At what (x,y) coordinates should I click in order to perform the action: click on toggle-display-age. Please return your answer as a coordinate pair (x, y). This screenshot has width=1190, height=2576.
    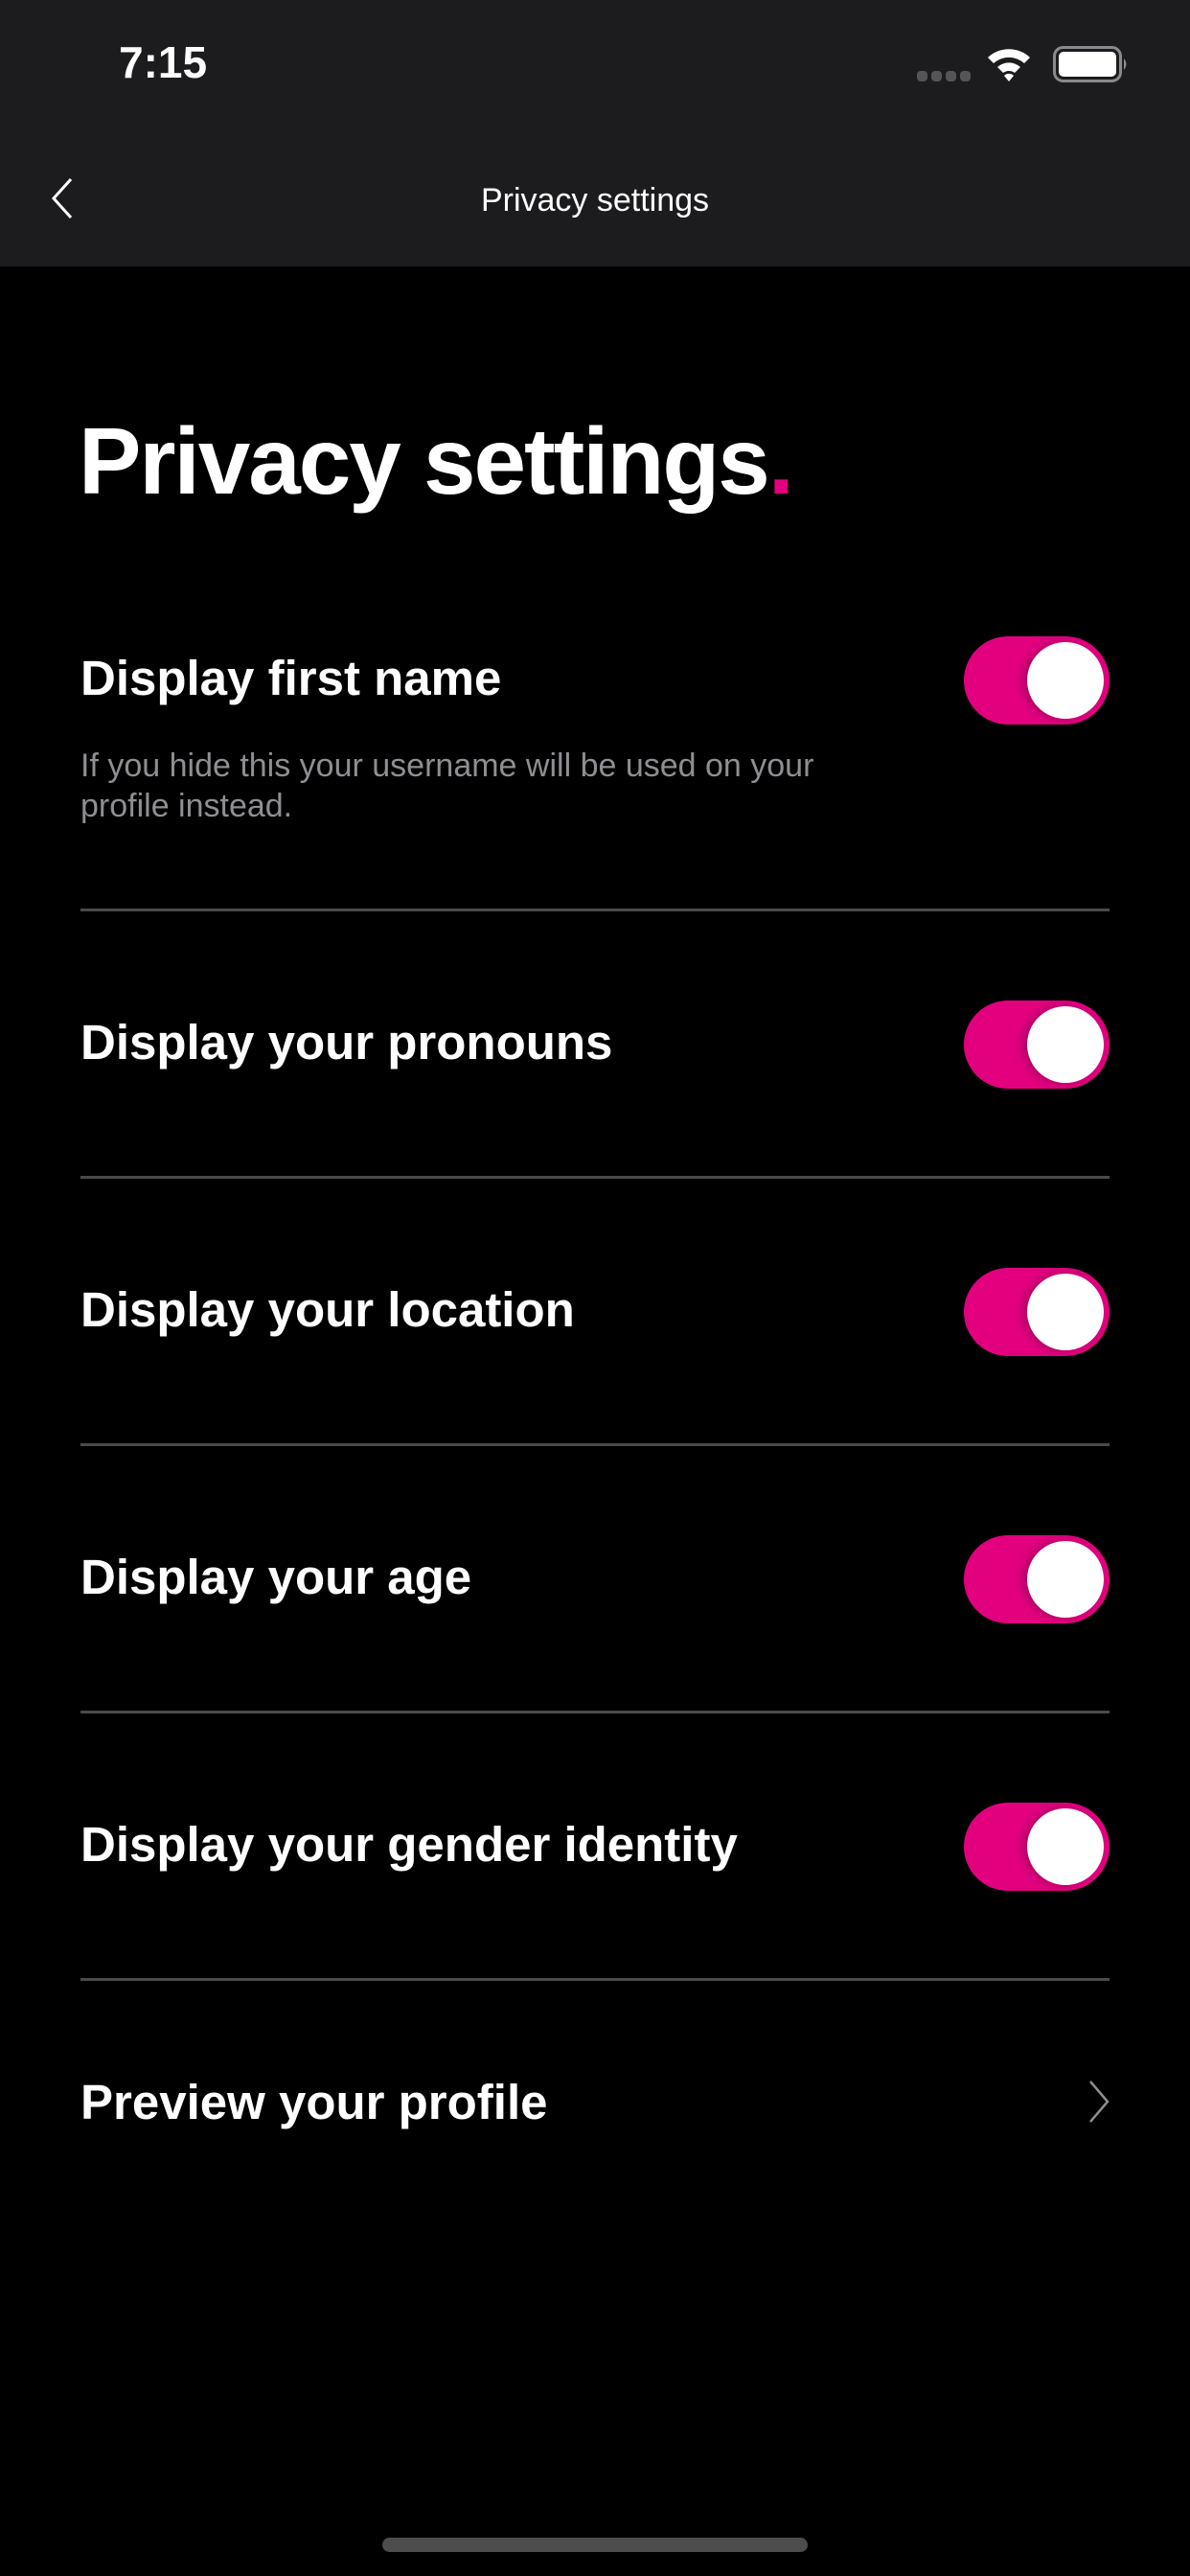
    Looking at the image, I should click on (1037, 1579).